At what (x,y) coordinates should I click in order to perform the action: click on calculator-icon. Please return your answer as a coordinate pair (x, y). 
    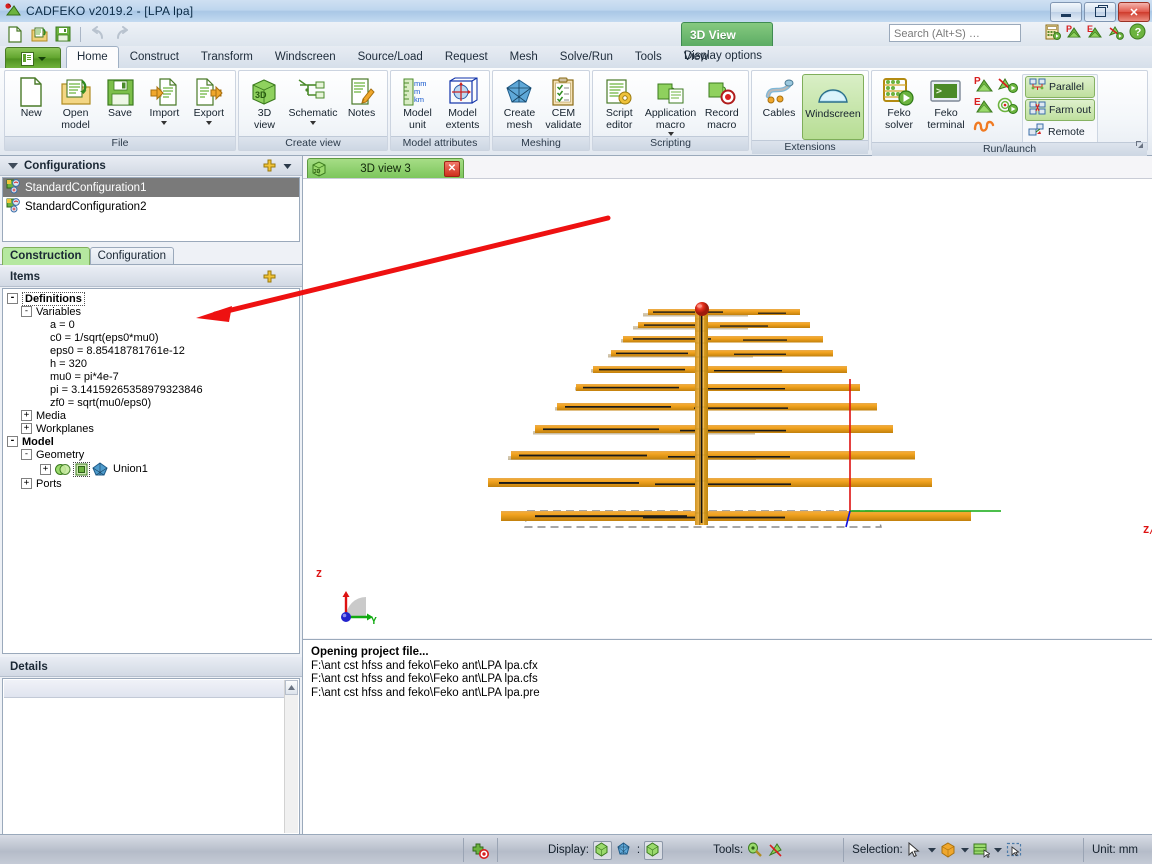
    Looking at the image, I should click on (1053, 33).